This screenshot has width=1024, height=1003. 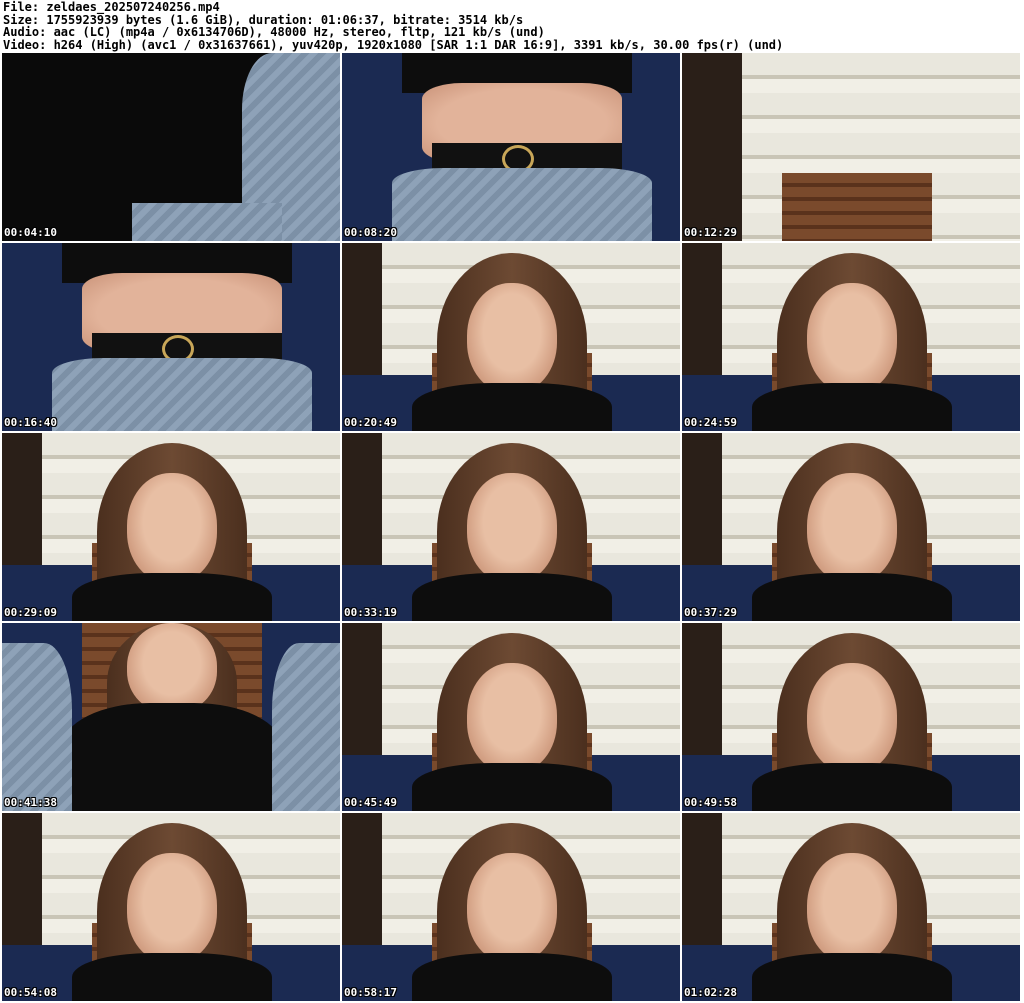 I want to click on thumbnail-frame: 00:12:29, so click(x=851, y=147).